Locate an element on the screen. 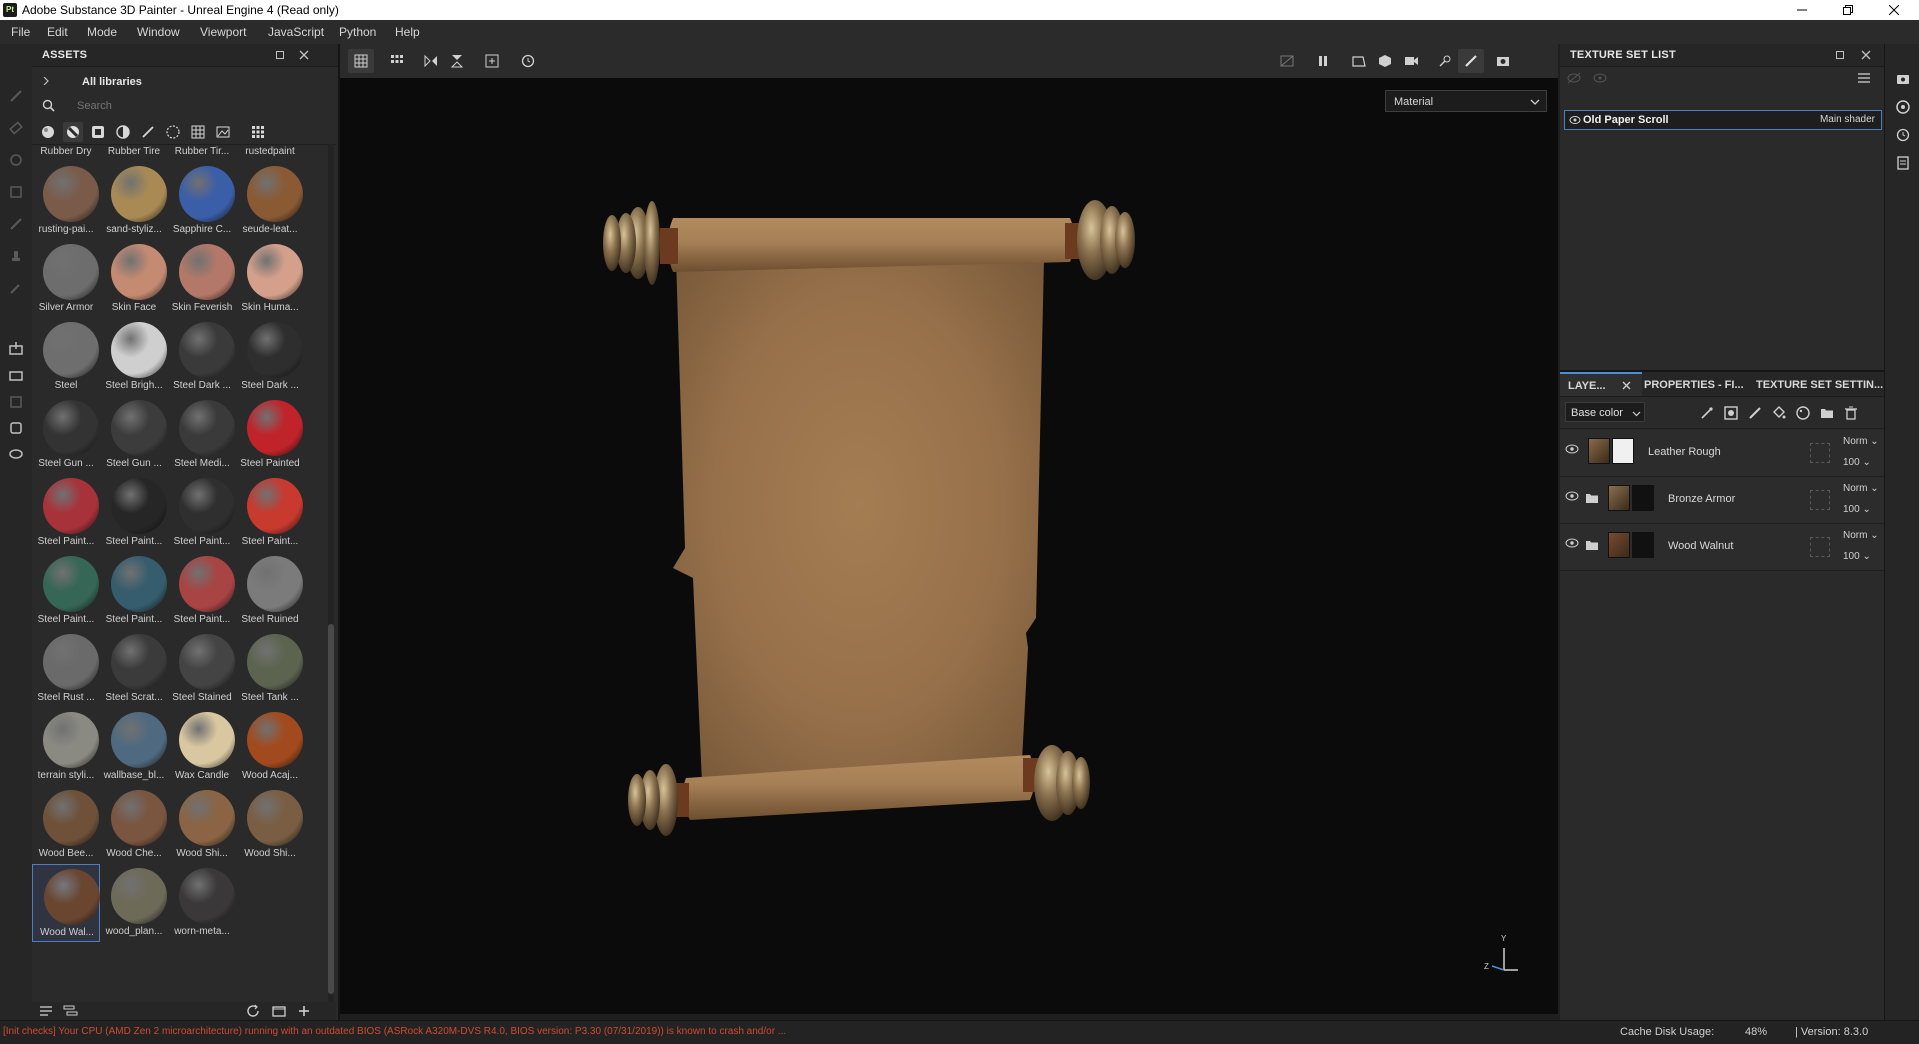  restore-button is located at coordinates (1848, 10).